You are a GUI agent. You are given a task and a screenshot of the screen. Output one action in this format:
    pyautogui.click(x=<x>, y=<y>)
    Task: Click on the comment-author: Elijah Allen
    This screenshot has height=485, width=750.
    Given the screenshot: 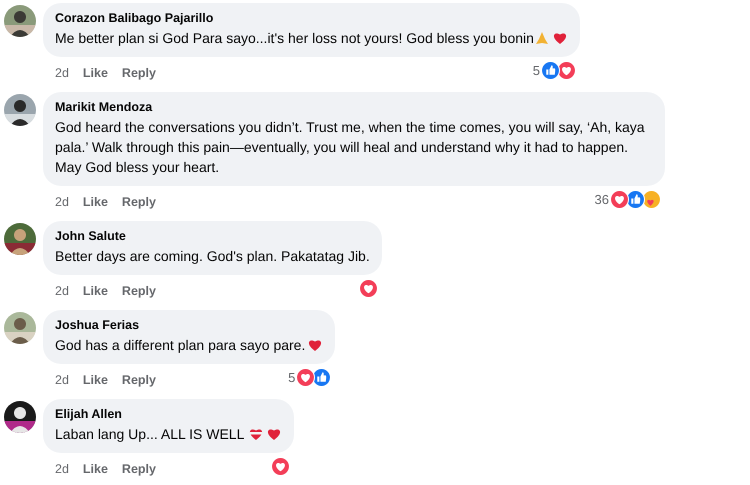 What is the action you would take?
    pyautogui.click(x=168, y=414)
    